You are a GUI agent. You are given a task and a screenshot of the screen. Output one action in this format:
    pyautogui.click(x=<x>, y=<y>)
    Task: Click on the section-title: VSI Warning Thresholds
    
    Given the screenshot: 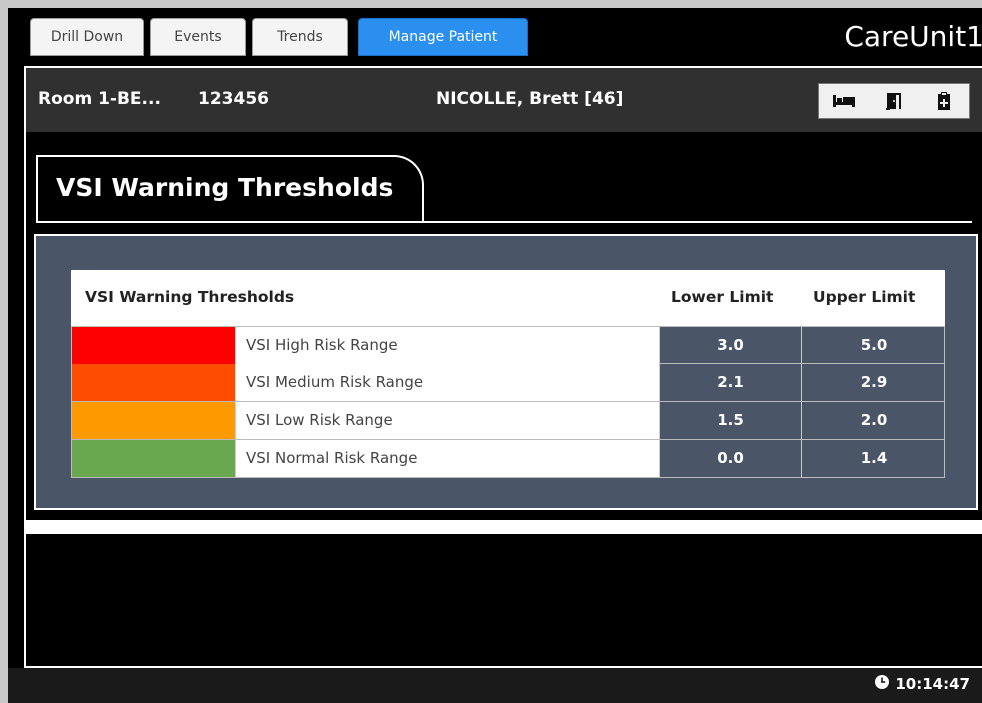 What is the action you would take?
    pyautogui.click(x=225, y=187)
    